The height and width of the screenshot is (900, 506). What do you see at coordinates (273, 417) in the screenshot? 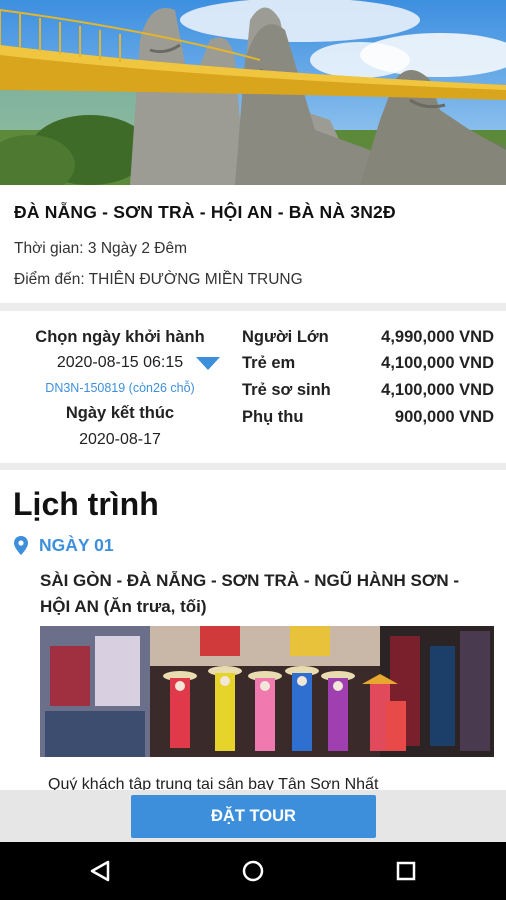
I see `price-label: Phụ thu` at bounding box center [273, 417].